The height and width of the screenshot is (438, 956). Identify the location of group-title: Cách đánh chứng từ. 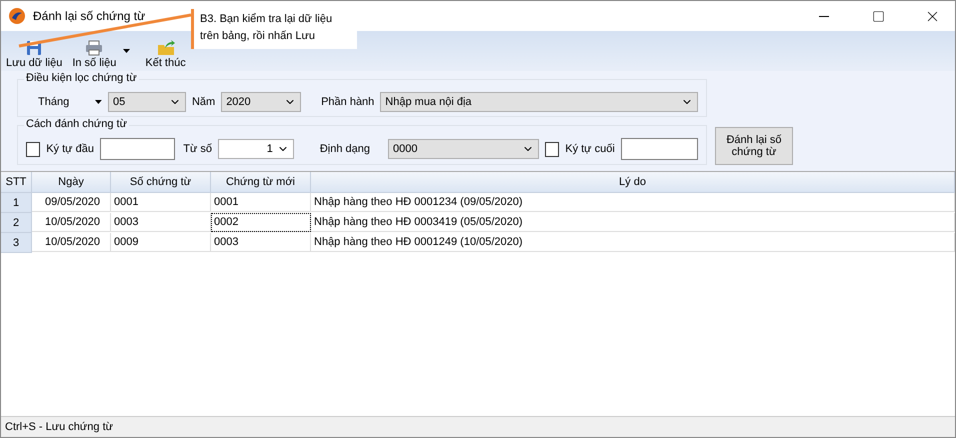
(76, 124).